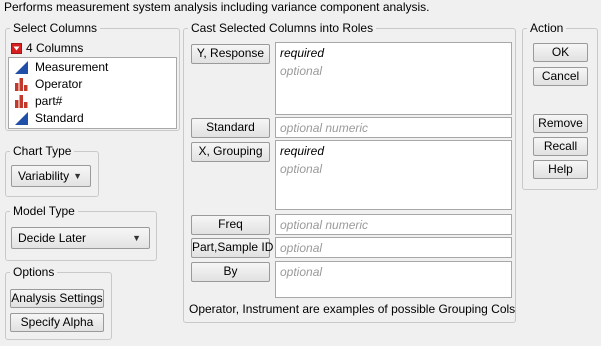 The width and height of the screenshot is (601, 346). Describe the element at coordinates (232, 248) in the screenshot. I see `part-sample-id-button: Part,Sample ID` at that location.